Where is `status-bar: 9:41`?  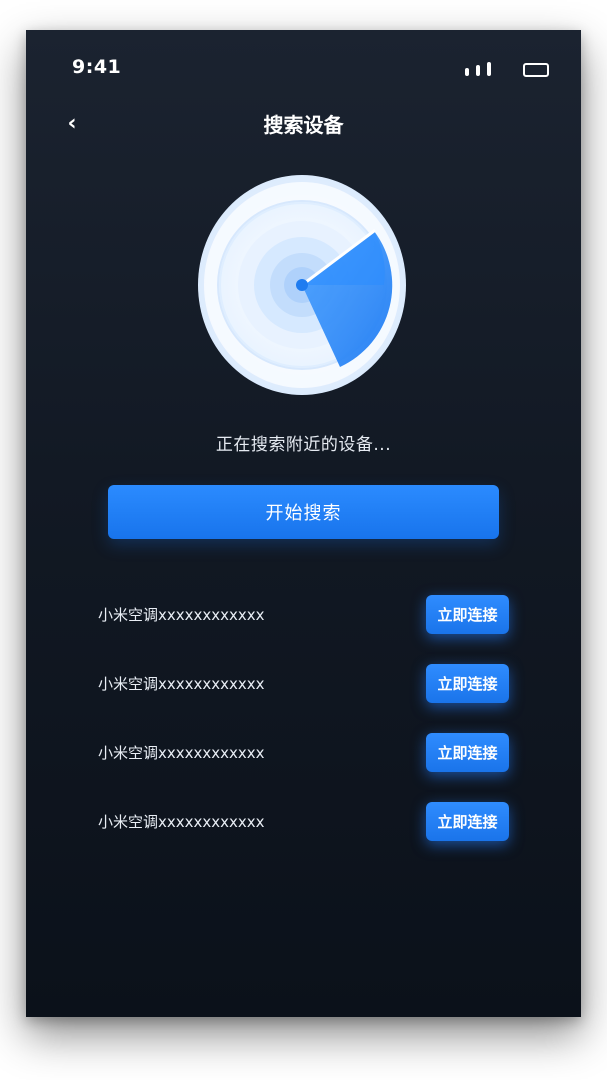 status-bar: 9:41 is located at coordinates (303, 70).